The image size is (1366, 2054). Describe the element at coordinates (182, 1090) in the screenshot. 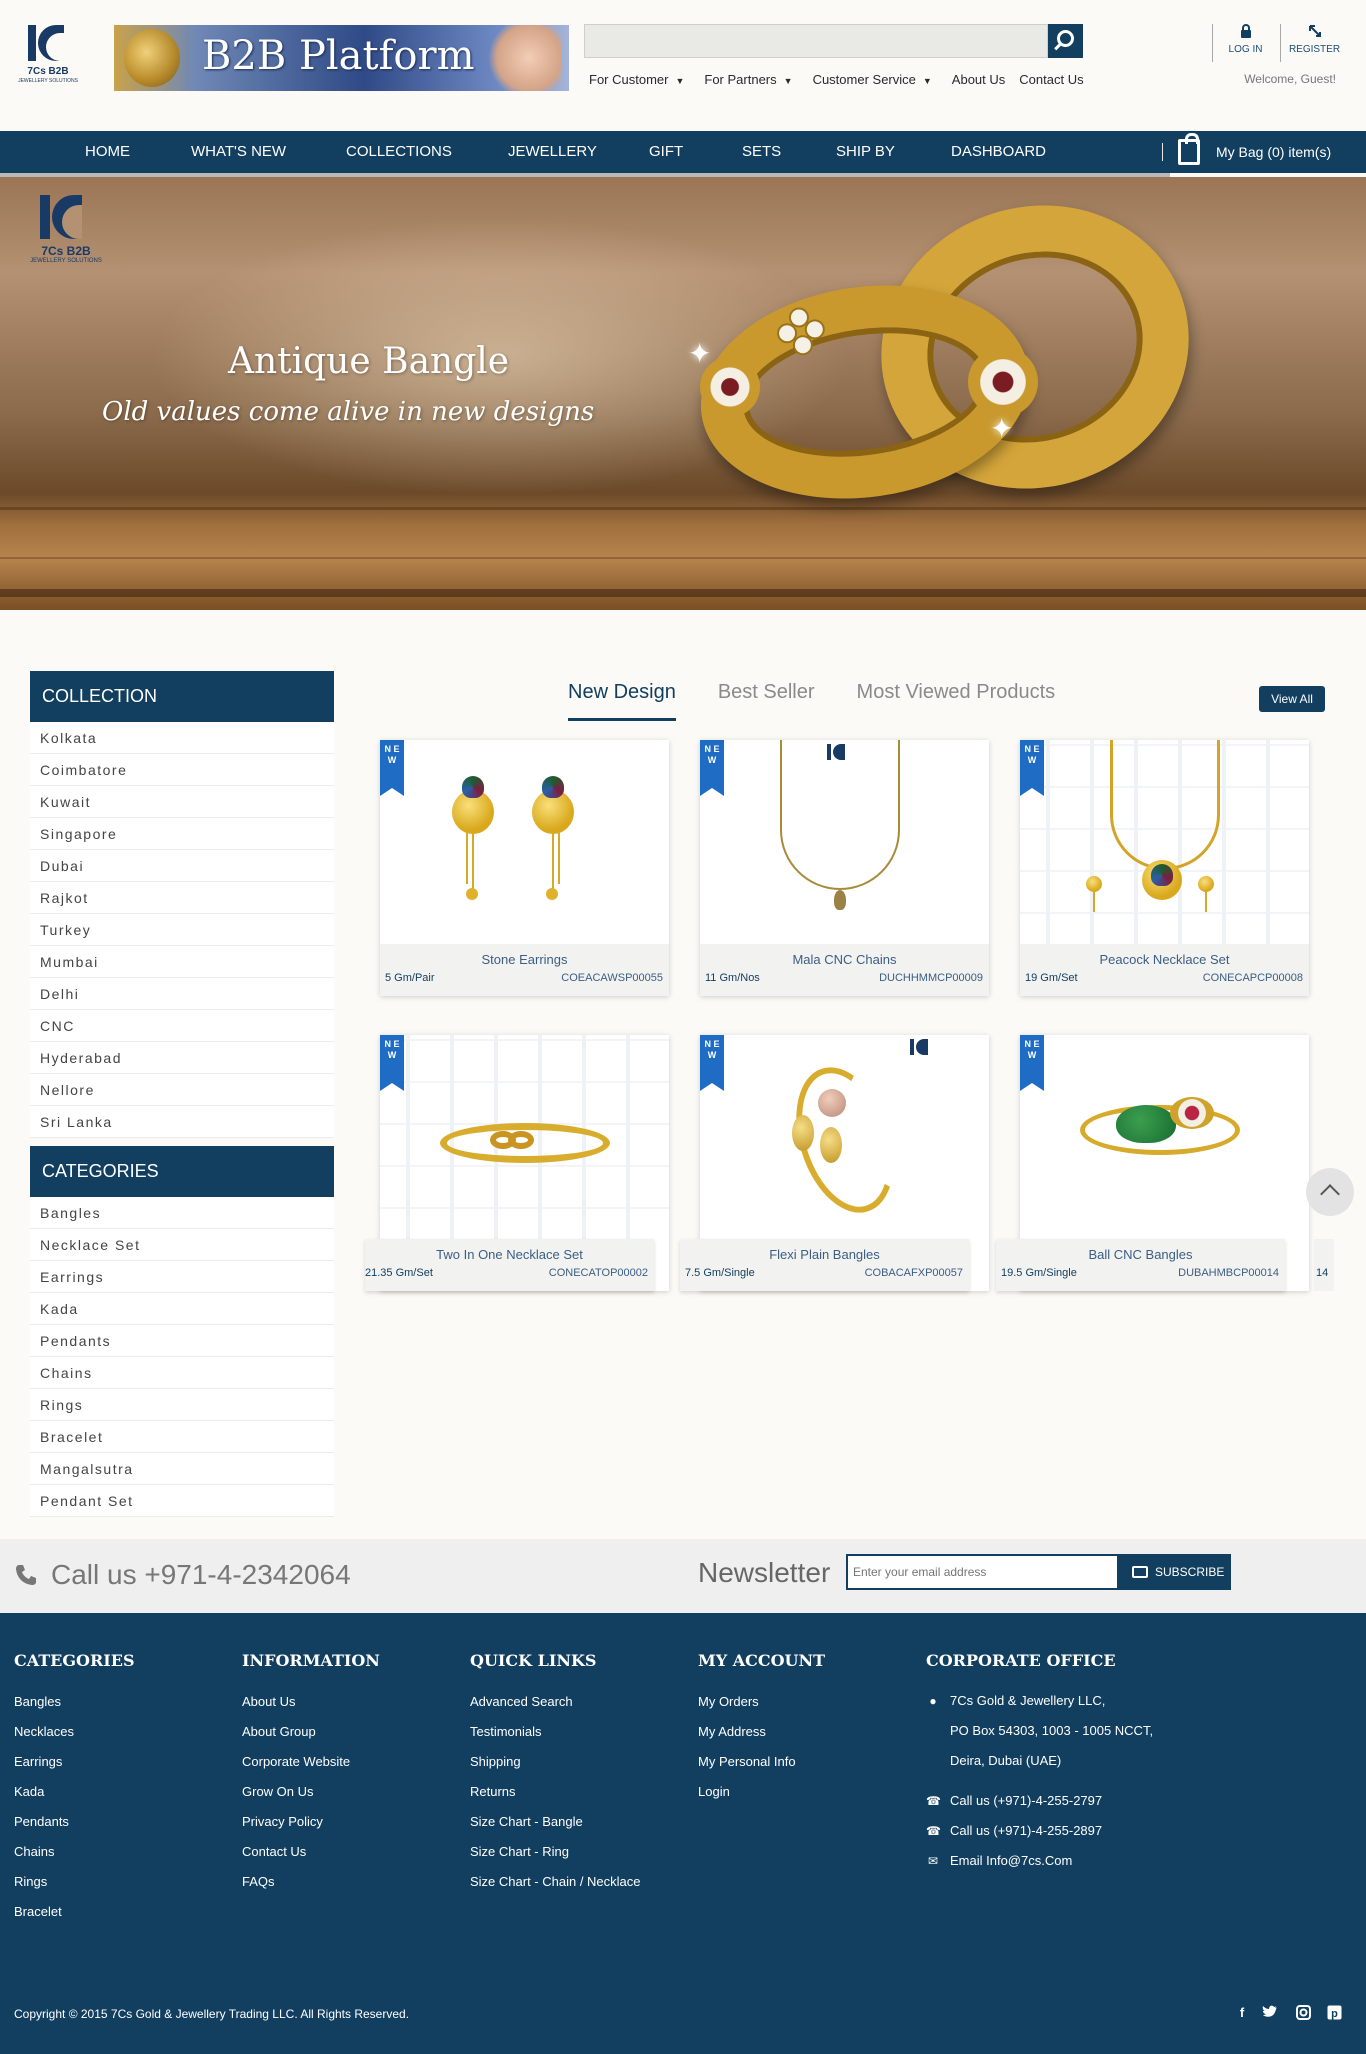

I see `collection-item: Nellore` at that location.